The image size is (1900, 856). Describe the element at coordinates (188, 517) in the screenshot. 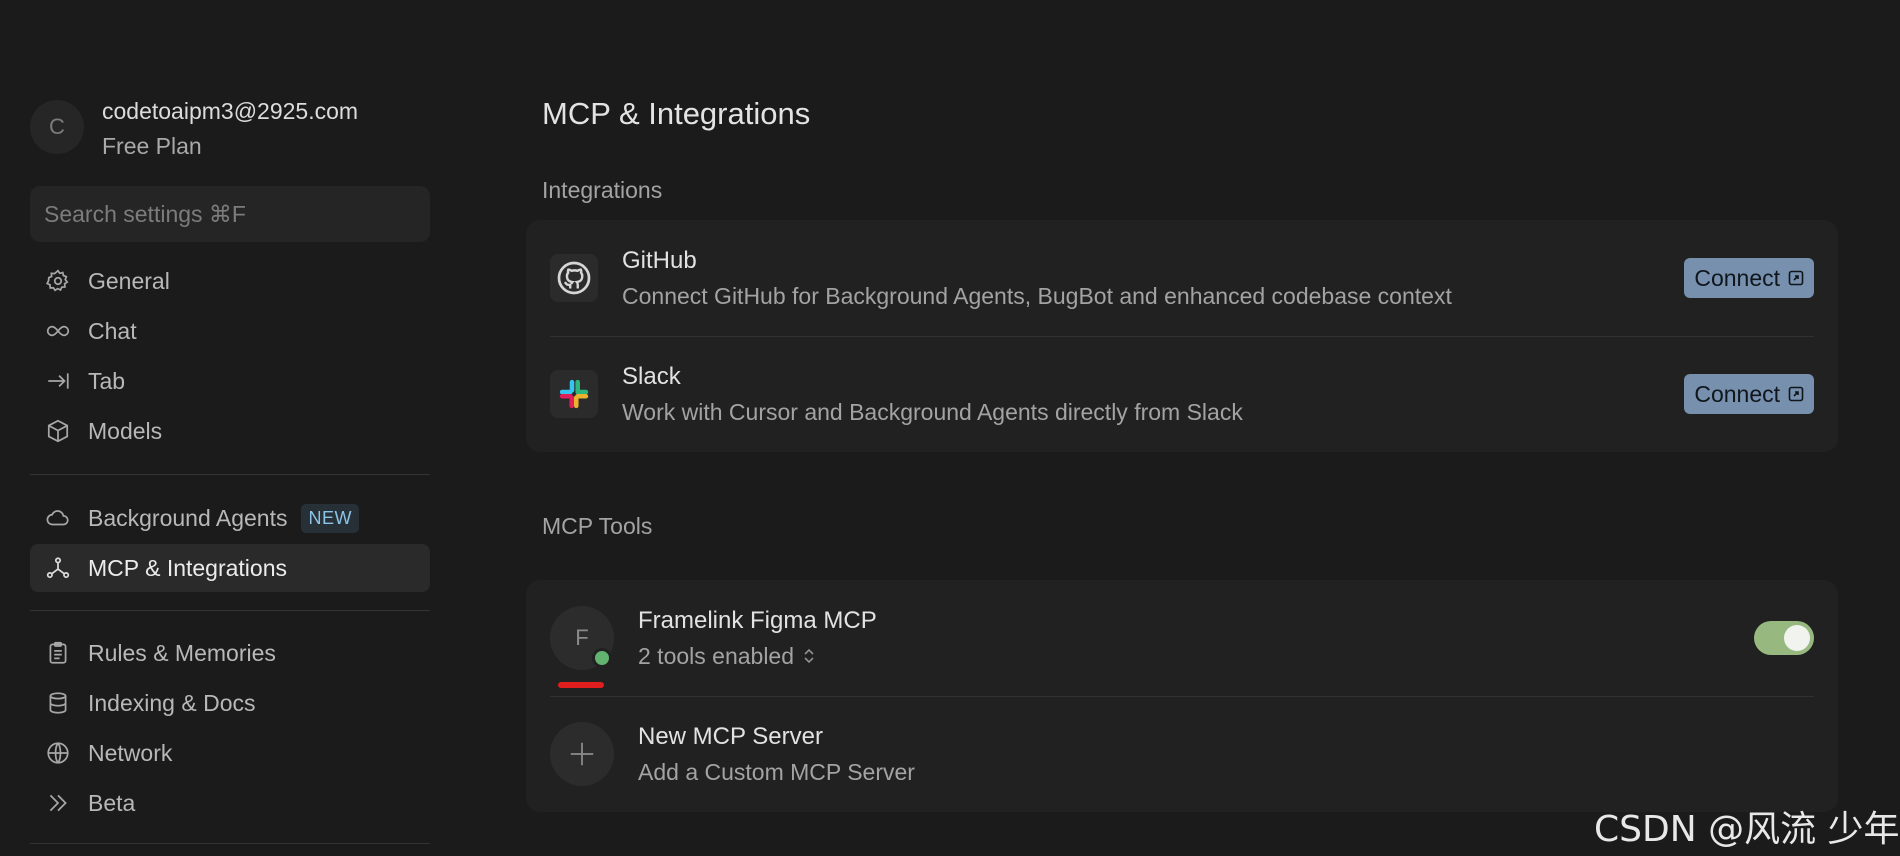

I see `sidebar-item-label: Background Agents` at that location.